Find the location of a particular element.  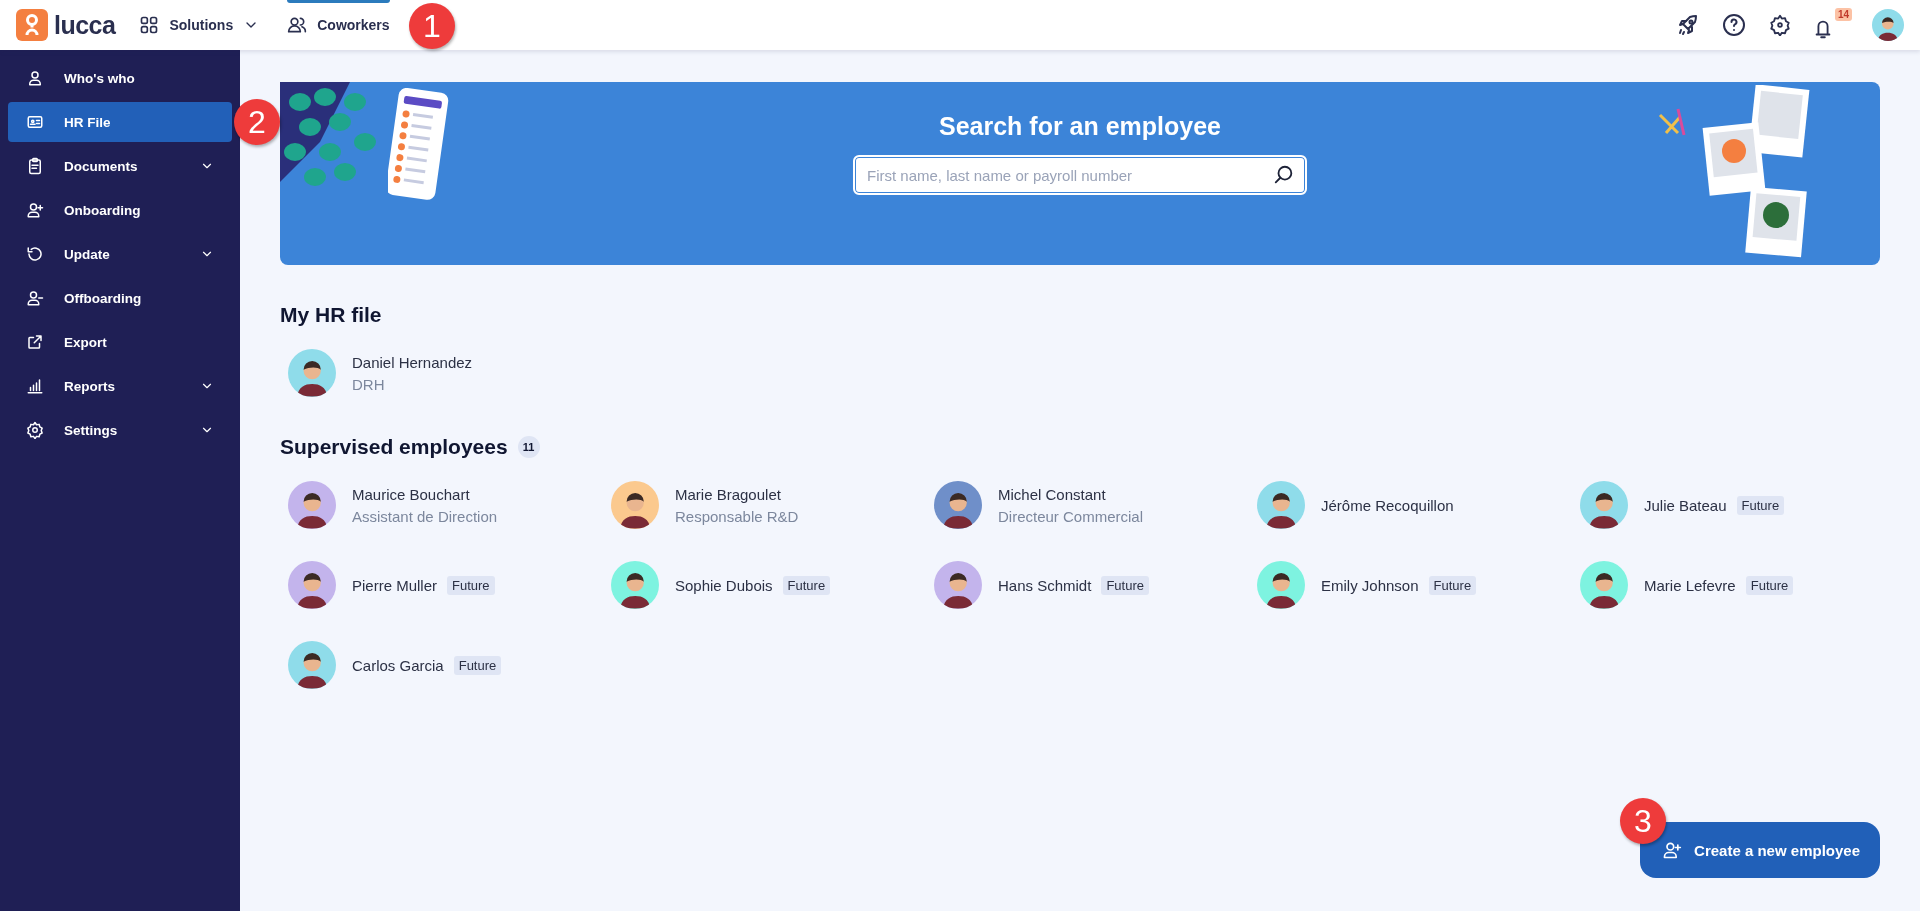

sidebar-item: Documents is located at coordinates (120, 166).